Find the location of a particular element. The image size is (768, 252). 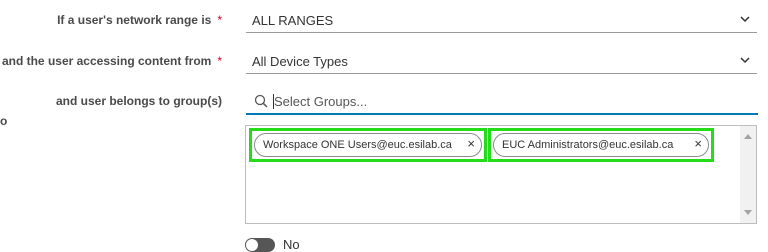

toggle-knob is located at coordinates (252, 245).